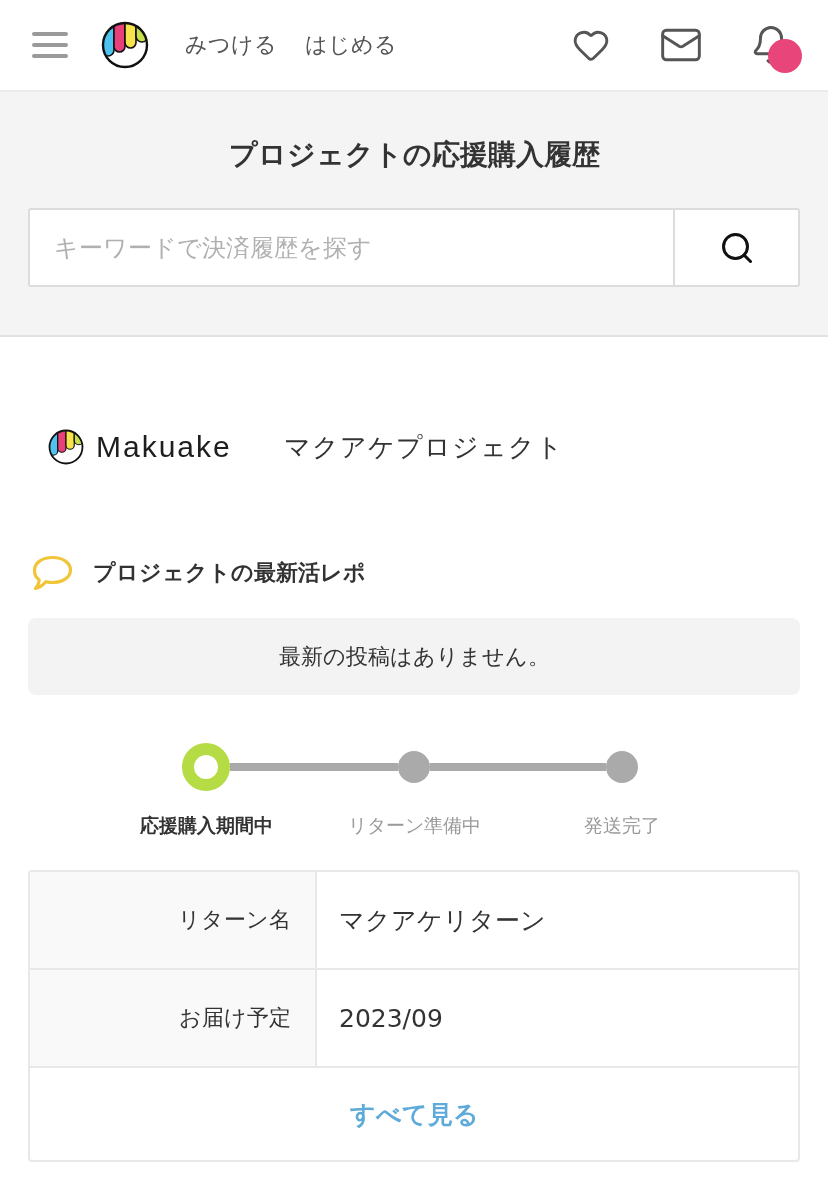 The height and width of the screenshot is (1195, 828). What do you see at coordinates (229, 573) in the screenshot?
I see `section-heading: プロジェクトの最新活レポ` at bounding box center [229, 573].